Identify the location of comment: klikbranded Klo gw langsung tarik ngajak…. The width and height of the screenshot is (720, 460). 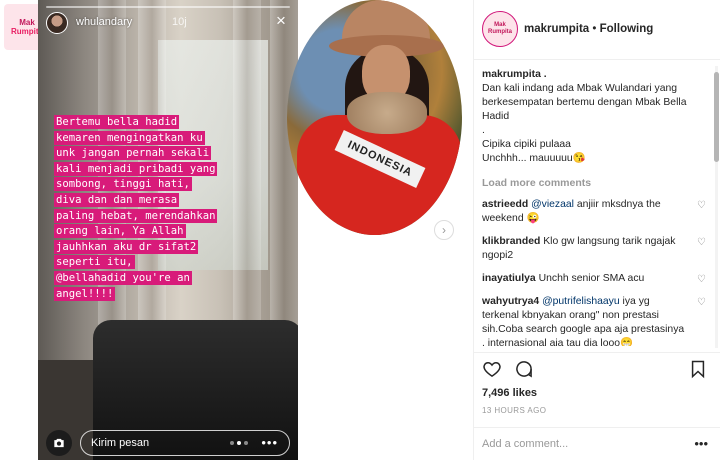
(596, 249).